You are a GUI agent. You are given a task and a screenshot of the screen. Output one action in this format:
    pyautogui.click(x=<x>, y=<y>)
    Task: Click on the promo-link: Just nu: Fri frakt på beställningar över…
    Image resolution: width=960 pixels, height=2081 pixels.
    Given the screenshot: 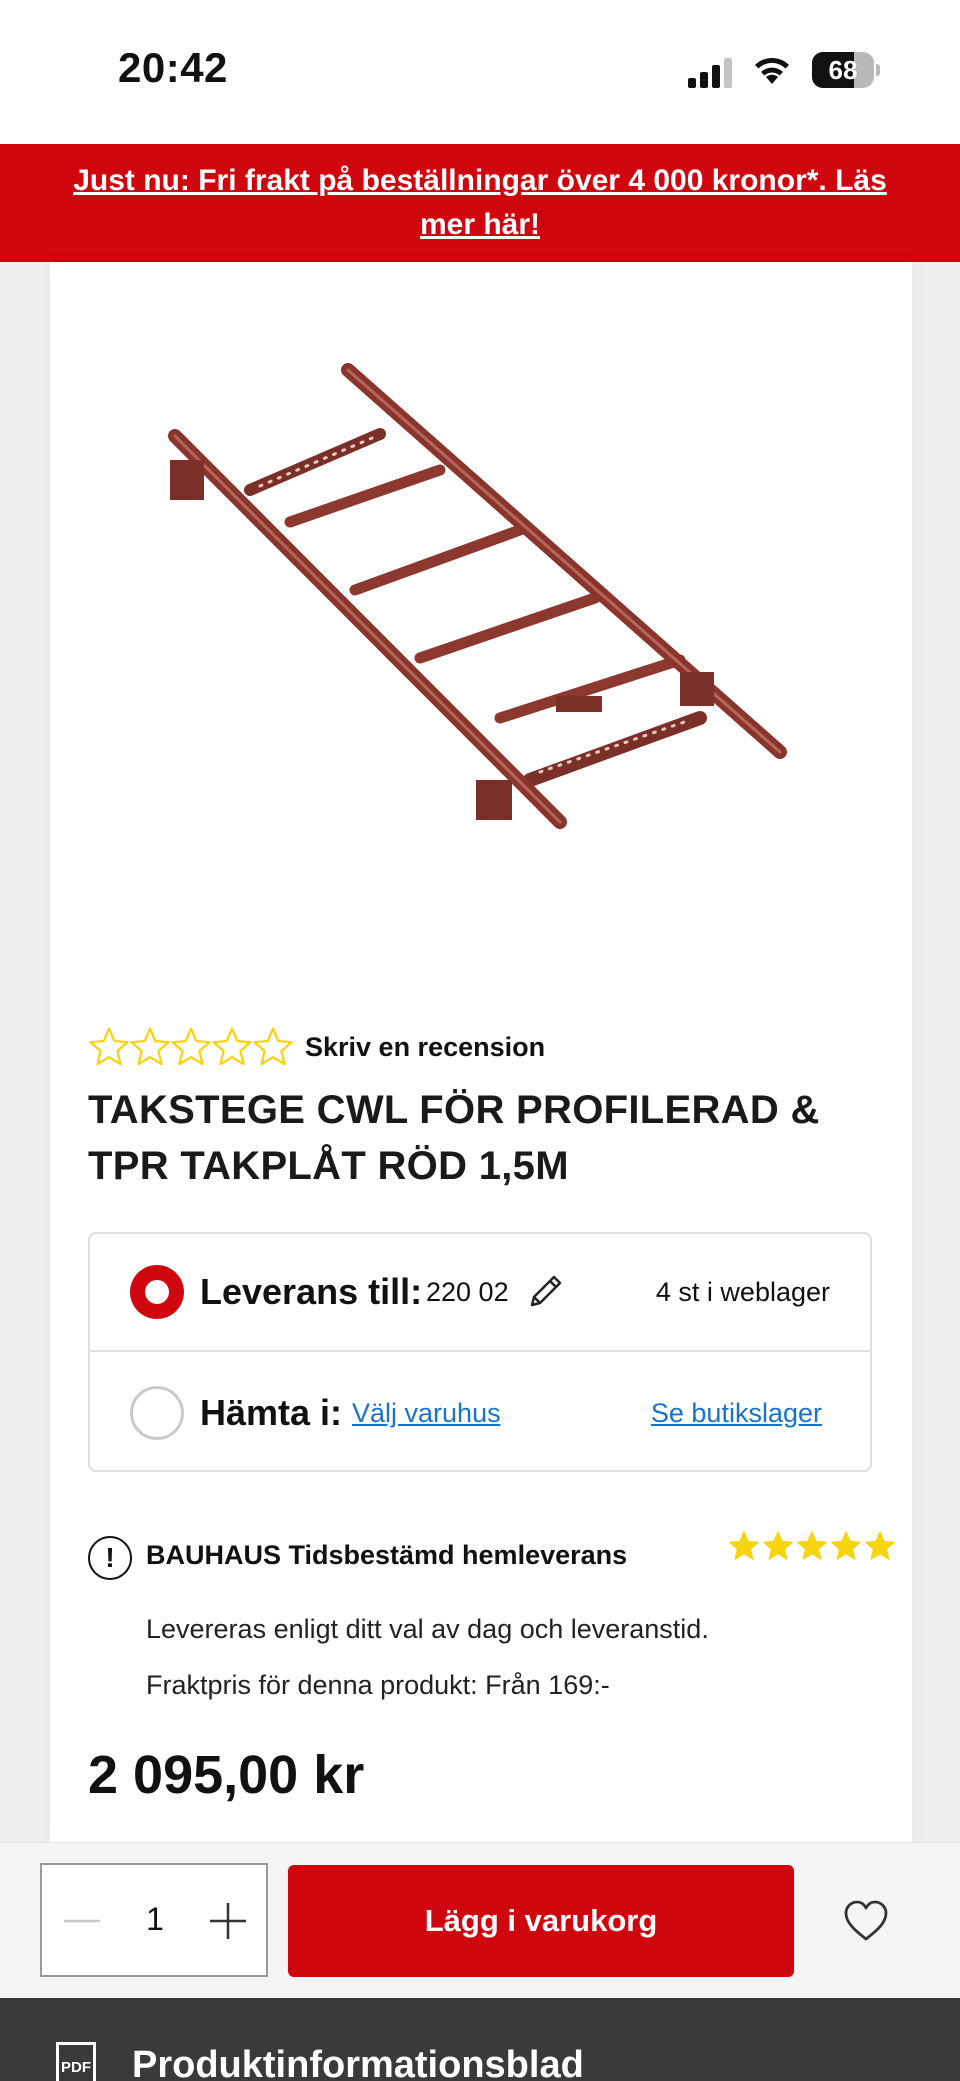 What is the action you would take?
    pyautogui.click(x=480, y=203)
    